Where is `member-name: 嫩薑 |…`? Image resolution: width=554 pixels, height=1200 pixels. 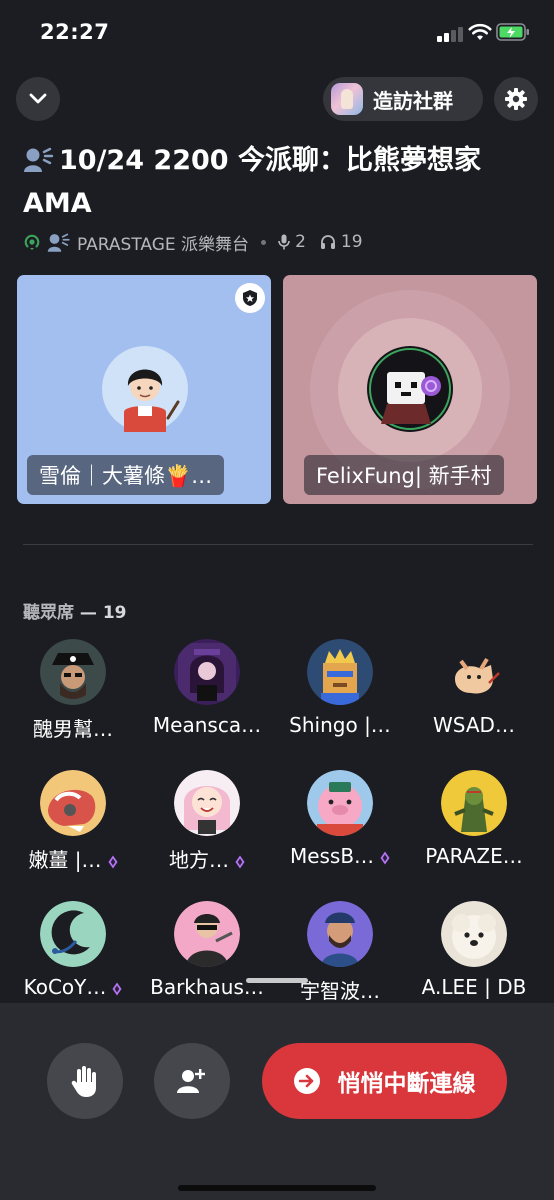
member-name: 嫩薑 |… is located at coordinates (73, 858).